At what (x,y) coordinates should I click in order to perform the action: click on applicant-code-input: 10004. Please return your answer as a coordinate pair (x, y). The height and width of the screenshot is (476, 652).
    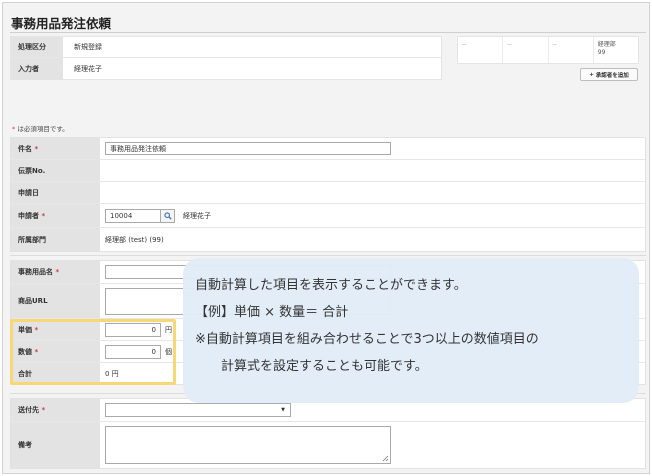
    Looking at the image, I should click on (133, 215).